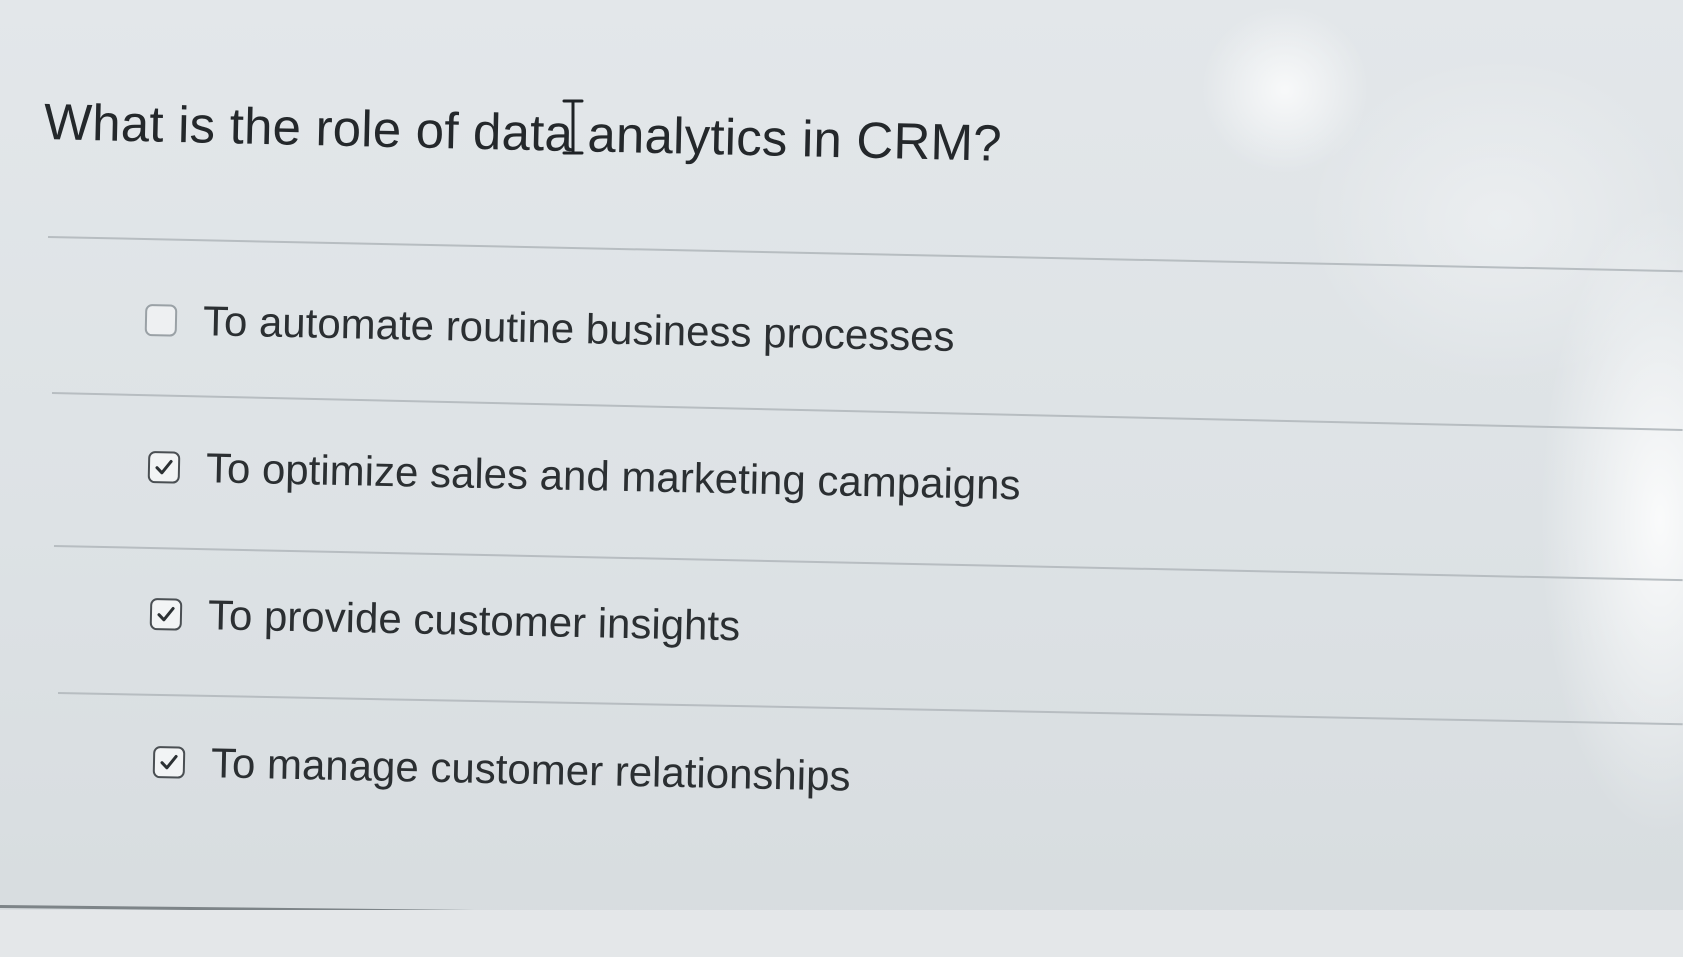  I want to click on option-item: To provide customer insights, so click(445, 620).